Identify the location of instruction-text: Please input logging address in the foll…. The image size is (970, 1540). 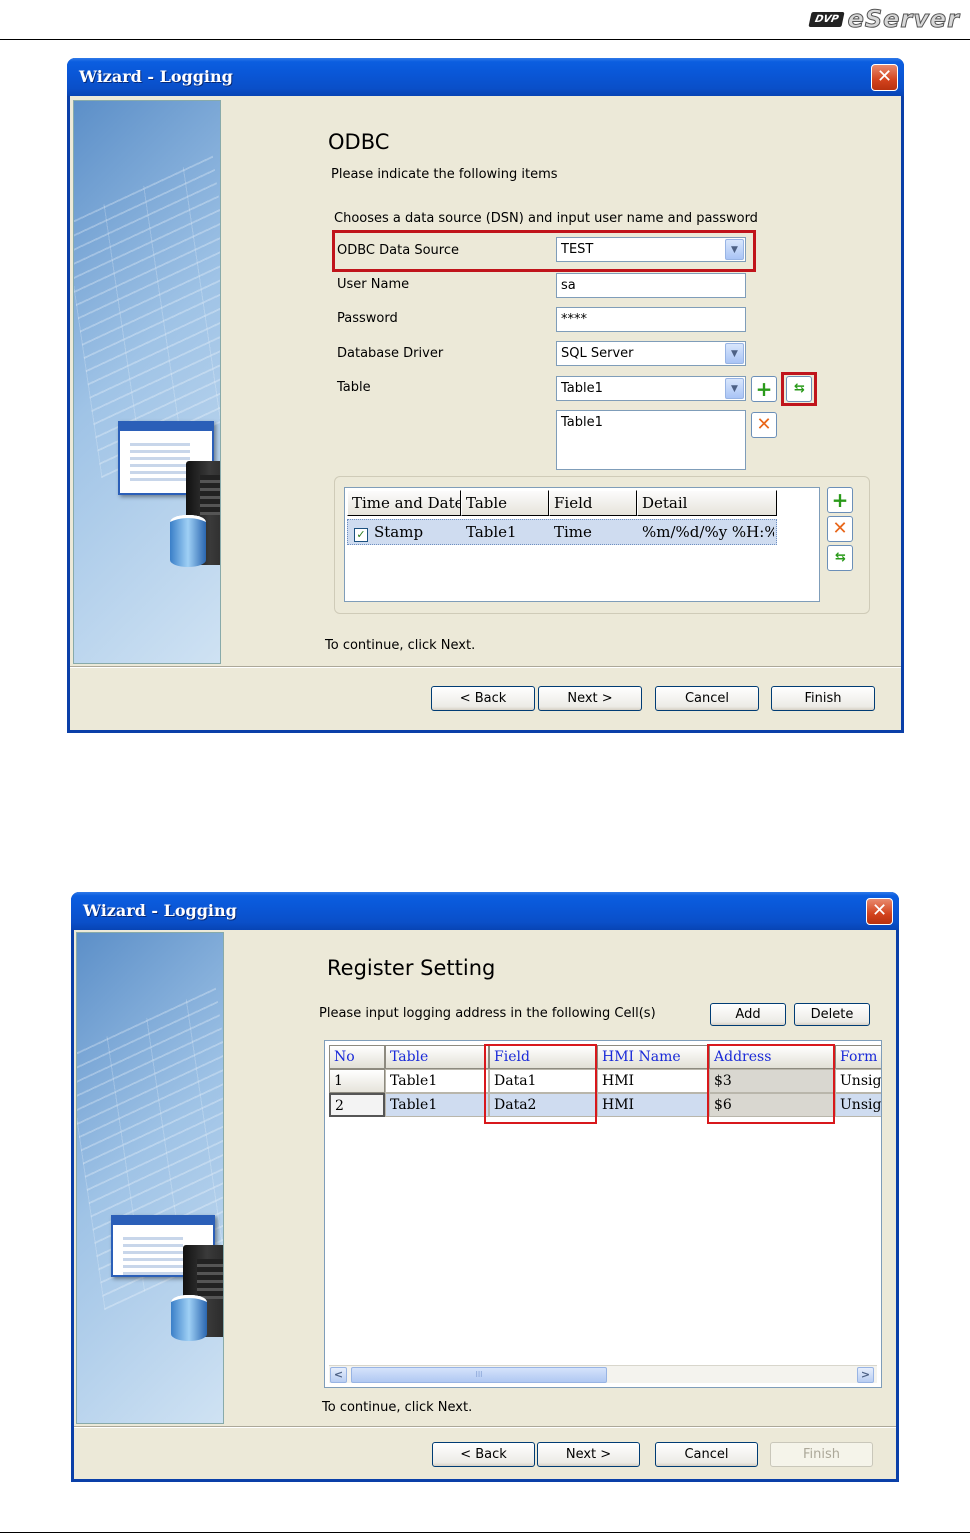
(487, 1013).